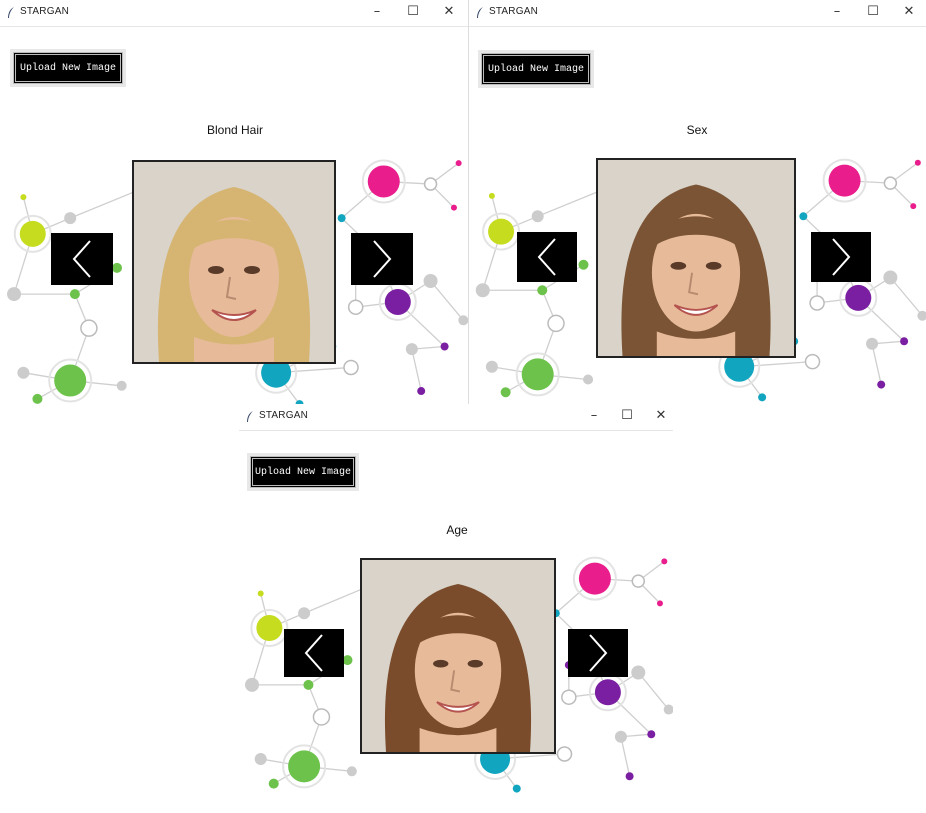 This screenshot has height=813, width=926. Describe the element at coordinates (697, 130) in the screenshot. I see `attribute-label: Sex` at that location.